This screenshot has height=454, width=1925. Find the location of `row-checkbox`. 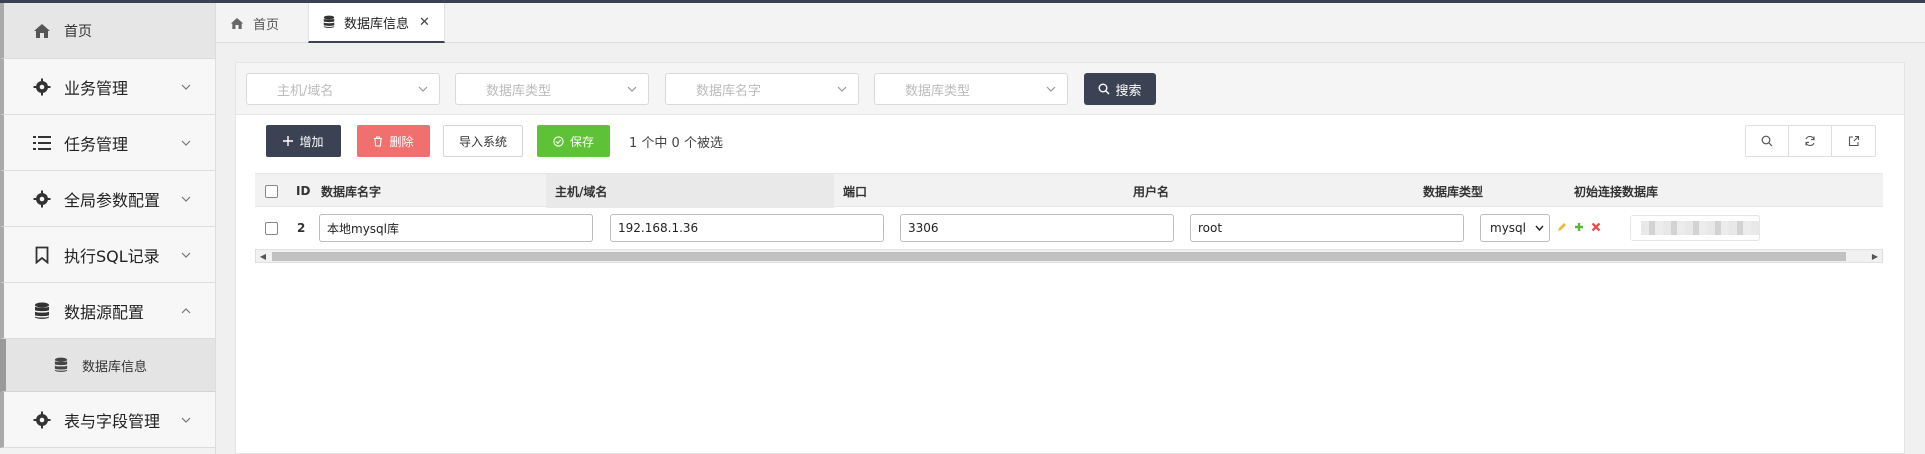

row-checkbox is located at coordinates (271, 228).